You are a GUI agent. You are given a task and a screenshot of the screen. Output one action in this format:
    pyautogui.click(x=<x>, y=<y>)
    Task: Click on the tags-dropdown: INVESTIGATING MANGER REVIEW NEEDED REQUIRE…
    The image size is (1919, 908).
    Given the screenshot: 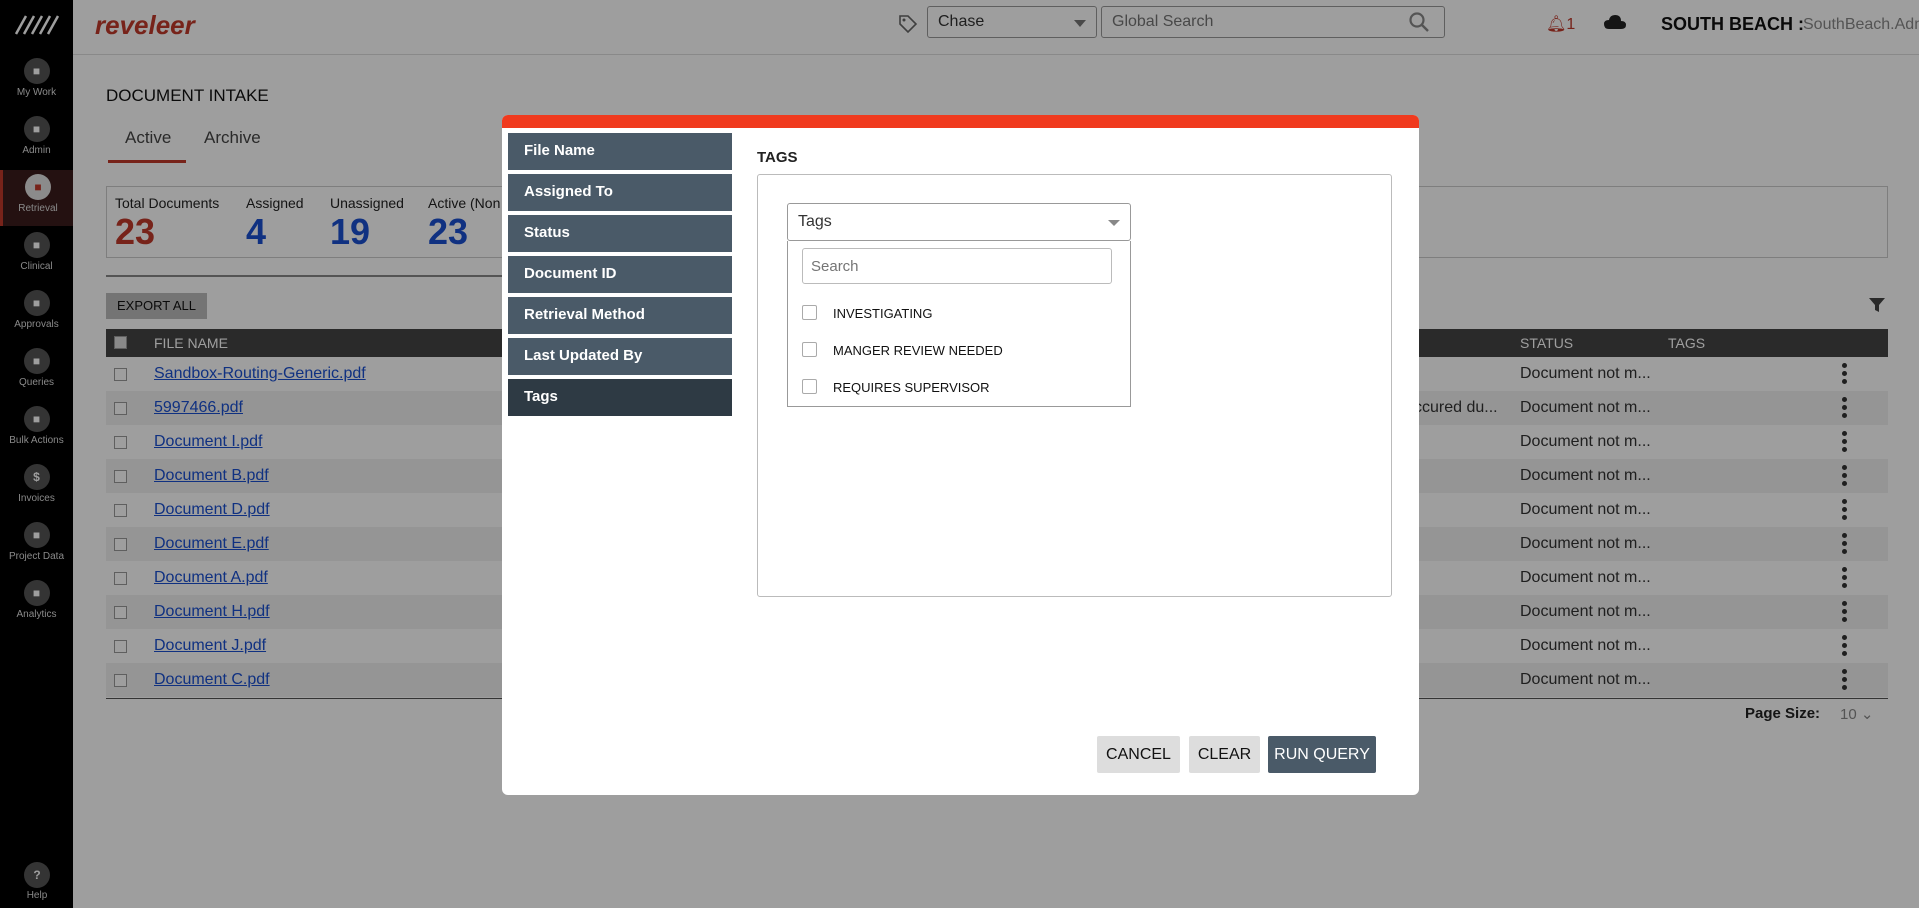 What is the action you would take?
    pyautogui.click(x=959, y=324)
    